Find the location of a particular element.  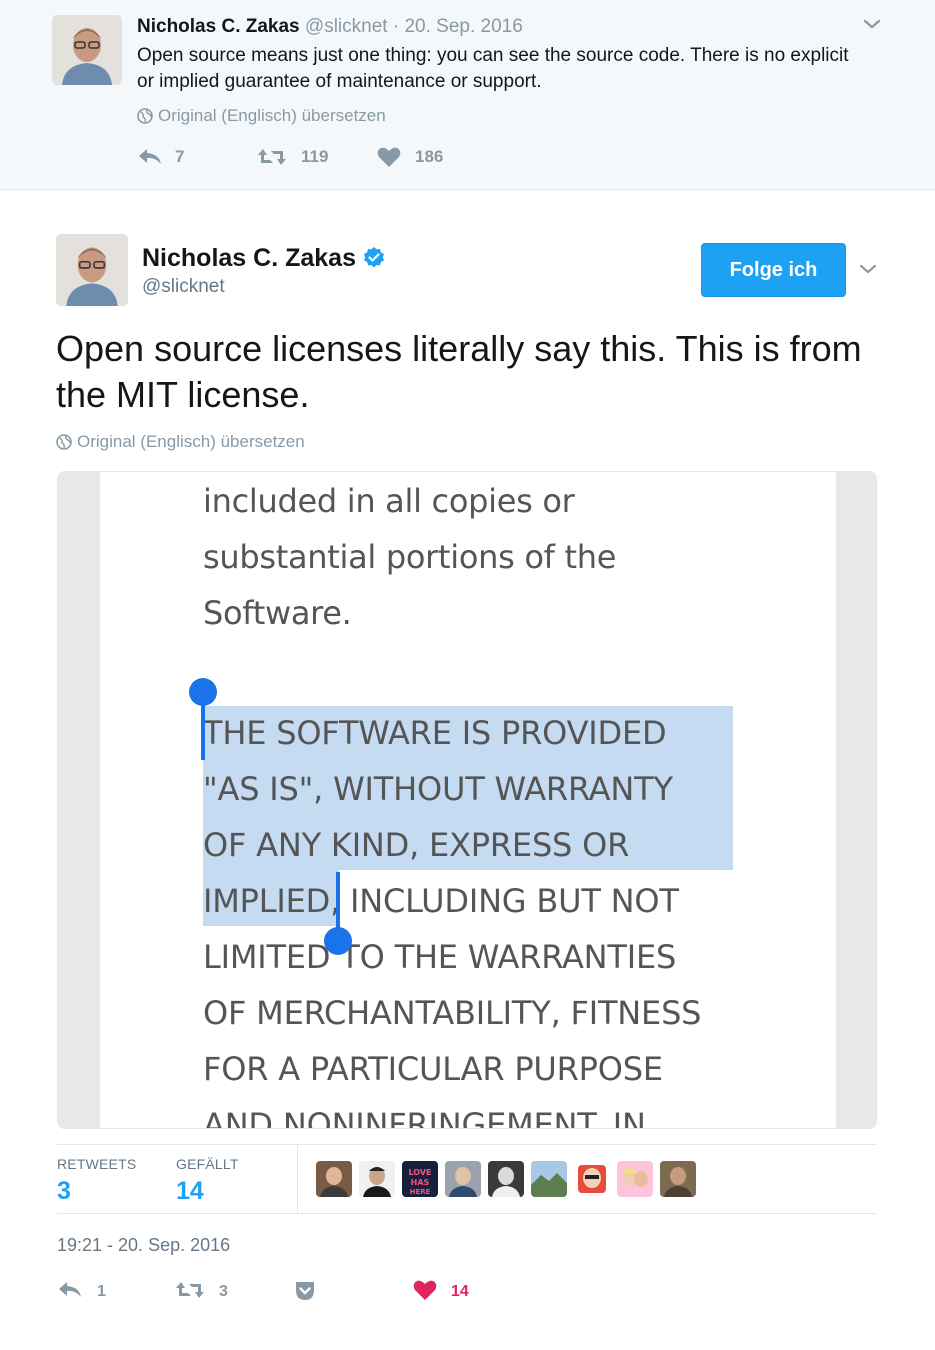

parent-tweet-actions: 7 119 186 is located at coordinates (290, 157).